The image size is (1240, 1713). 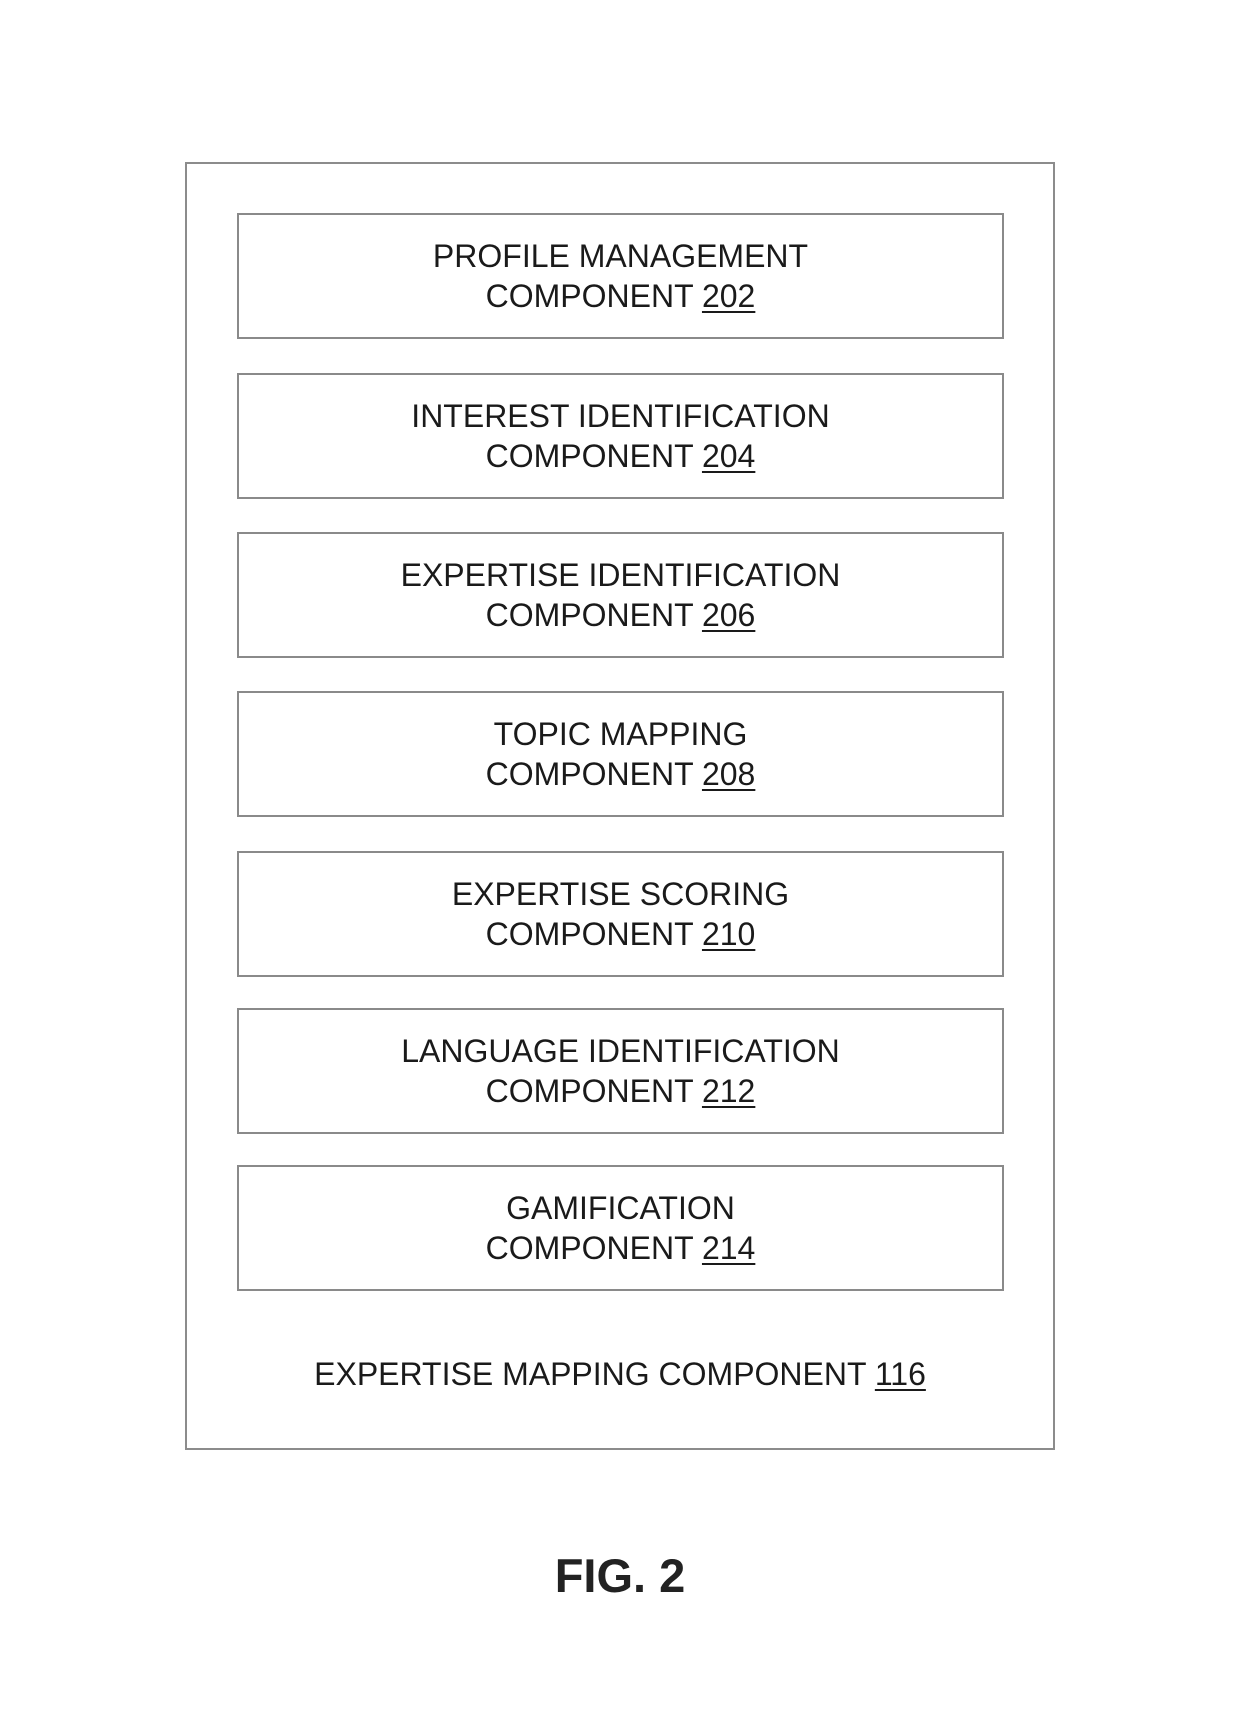 I want to click on profile-management-component-box: PROFILE MANAGEMENT COMPONENT 202, so click(x=620, y=276).